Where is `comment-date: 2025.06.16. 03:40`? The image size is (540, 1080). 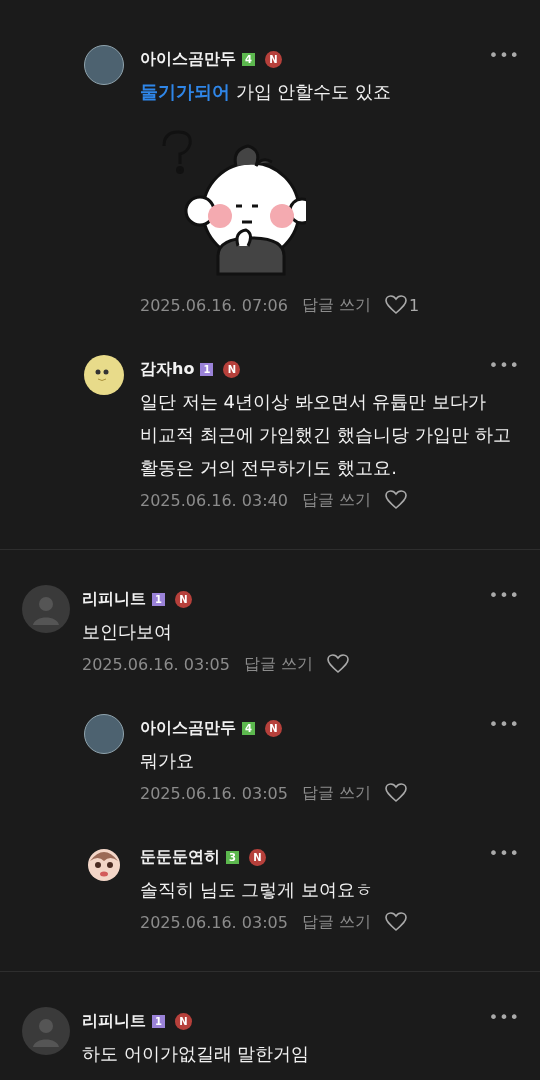
comment-date: 2025.06.16. 03:40 is located at coordinates (214, 500).